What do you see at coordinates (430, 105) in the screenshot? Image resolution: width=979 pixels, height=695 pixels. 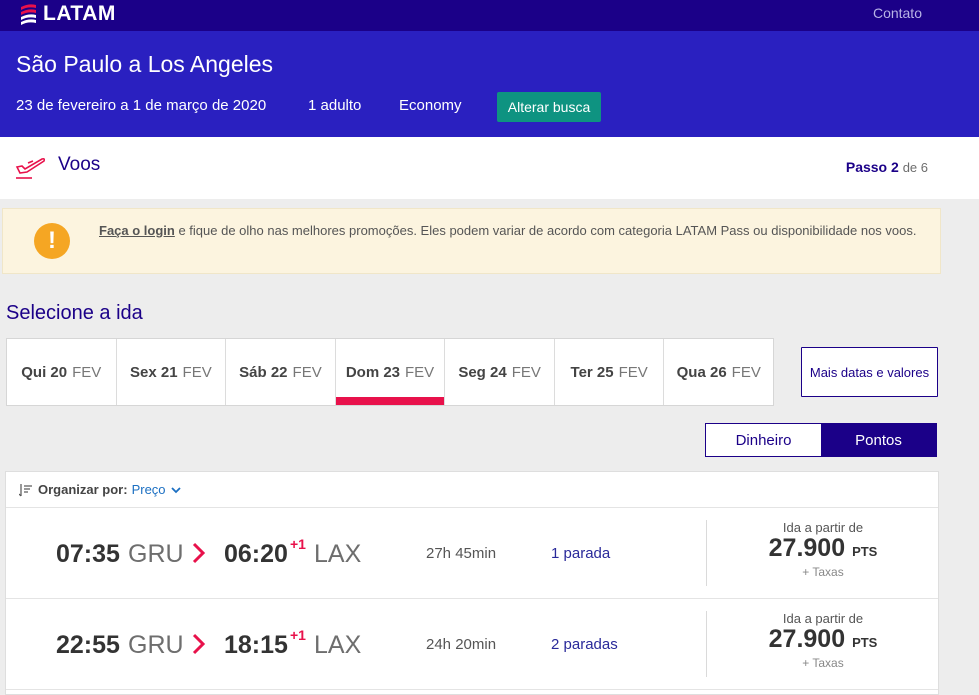 I see `cabin-class: Economy` at bounding box center [430, 105].